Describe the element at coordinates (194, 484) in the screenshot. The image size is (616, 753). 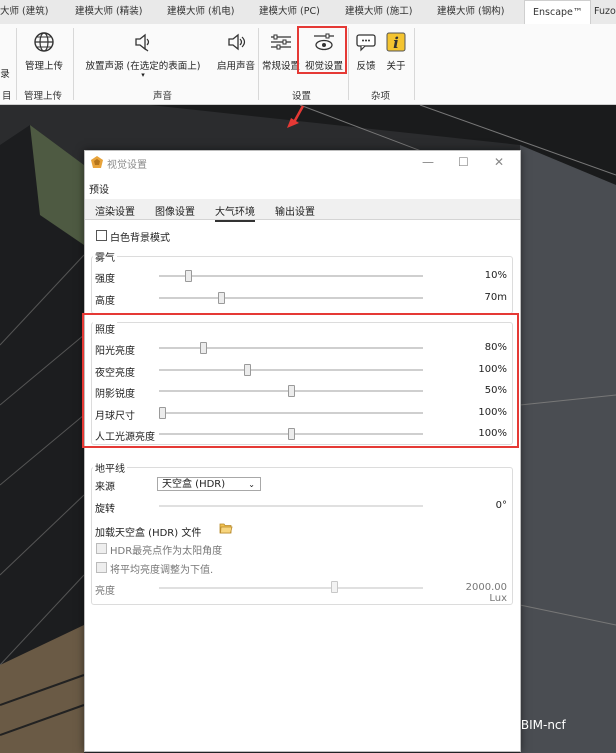
I see `source-select-value: 天空盒 (HDR)` at that location.